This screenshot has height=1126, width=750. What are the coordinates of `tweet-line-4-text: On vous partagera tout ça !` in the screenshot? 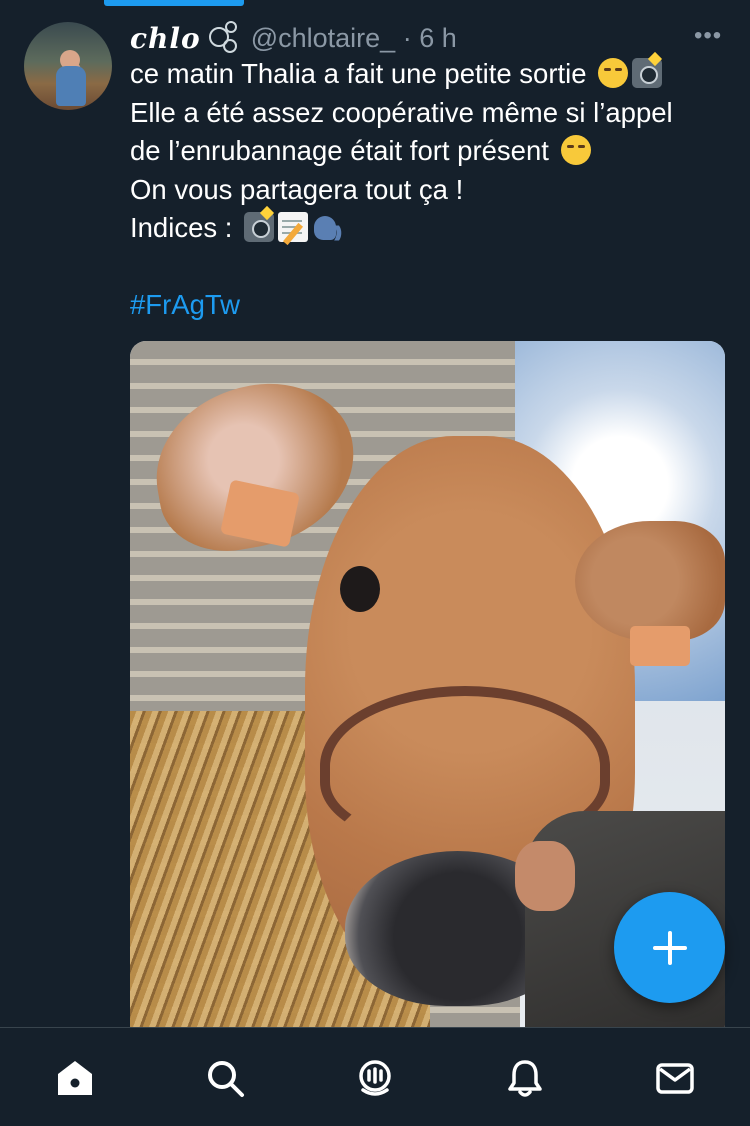 It's located at (297, 189).